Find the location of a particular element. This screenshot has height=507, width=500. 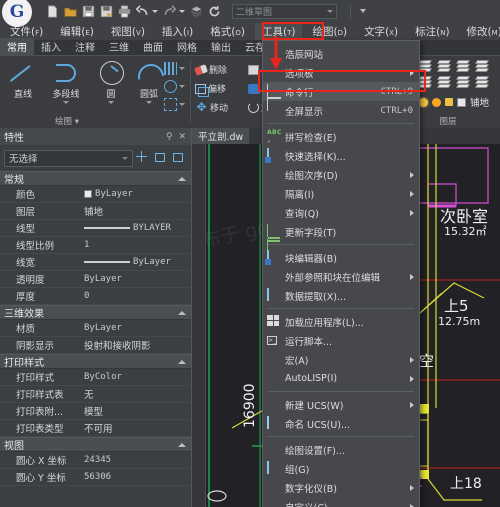

layers-icon is located at coordinates (196, 11).